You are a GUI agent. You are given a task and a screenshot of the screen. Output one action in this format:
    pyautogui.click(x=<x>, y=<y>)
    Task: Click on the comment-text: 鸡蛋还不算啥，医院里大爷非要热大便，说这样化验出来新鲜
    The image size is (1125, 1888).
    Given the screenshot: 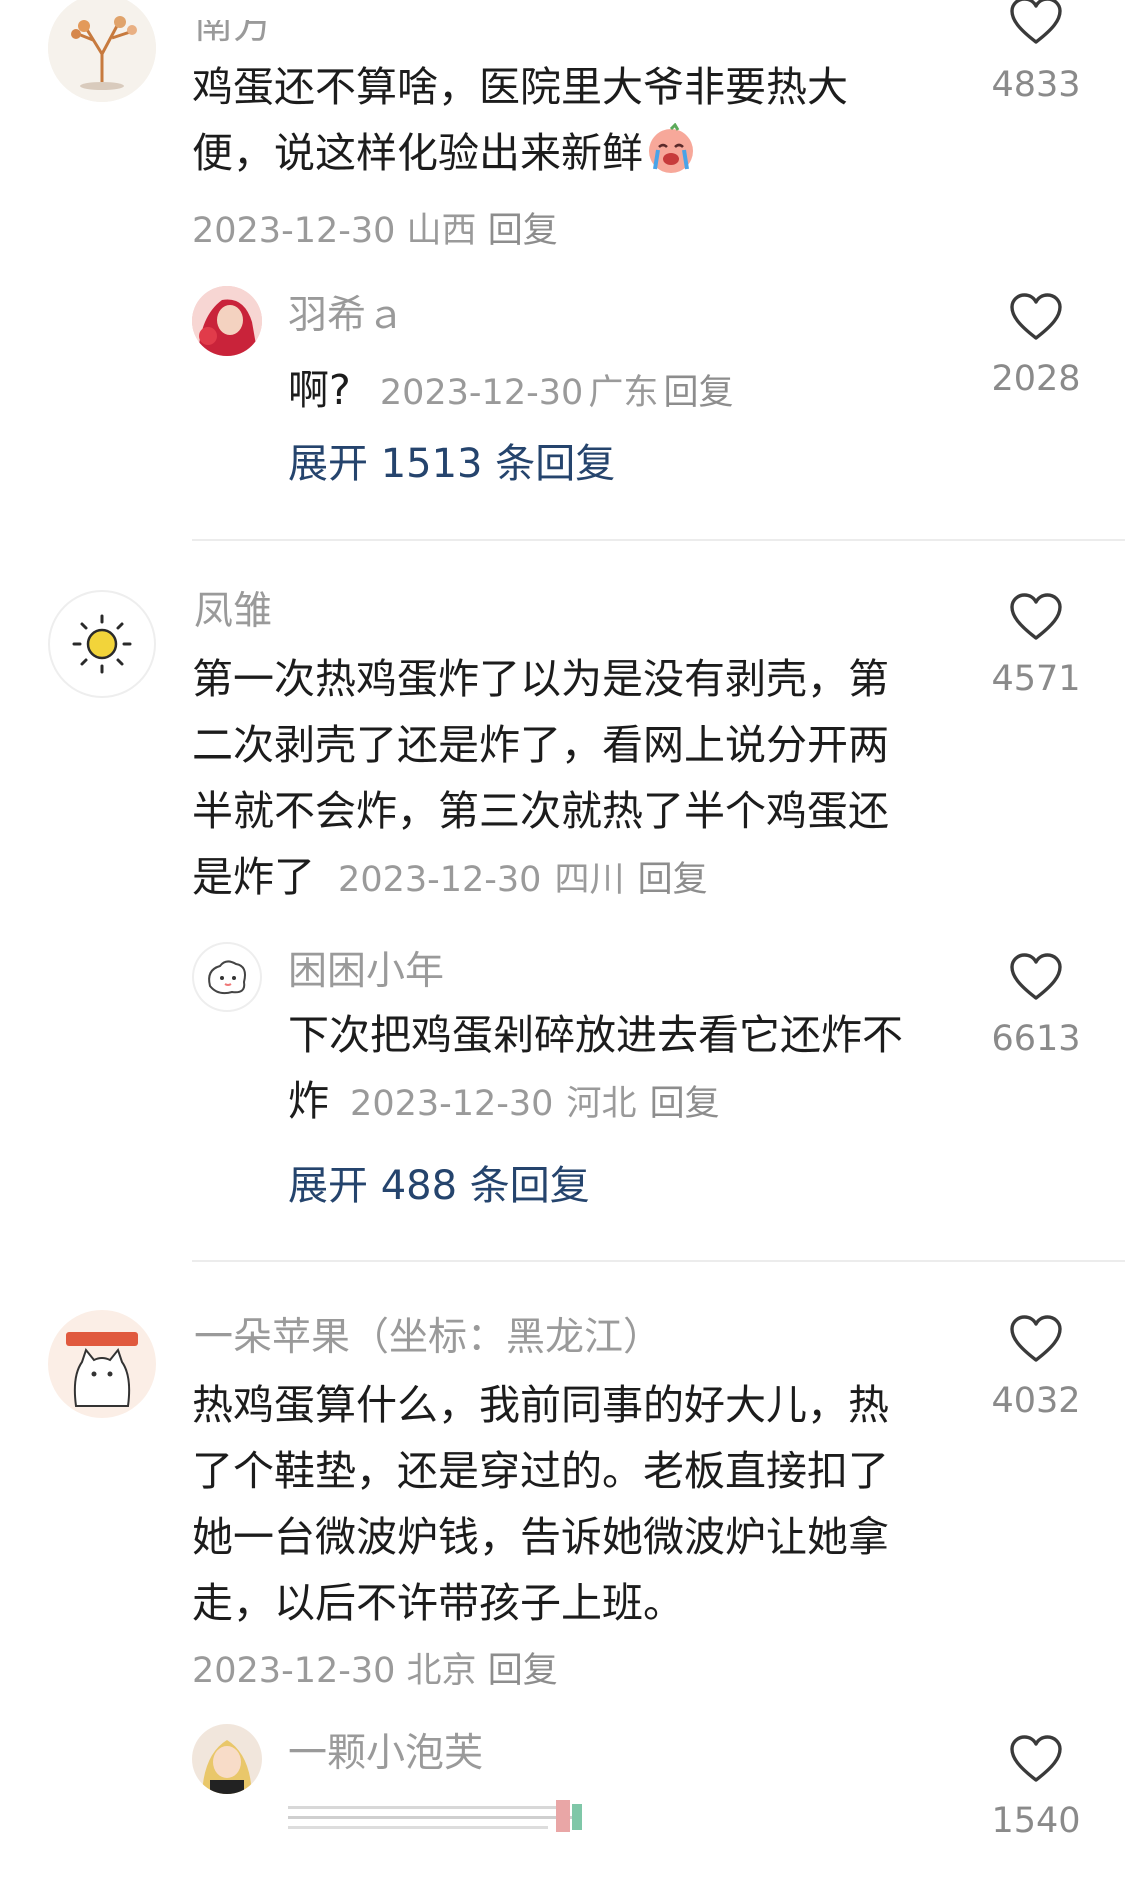 What is the action you would take?
    pyautogui.click(x=542, y=120)
    